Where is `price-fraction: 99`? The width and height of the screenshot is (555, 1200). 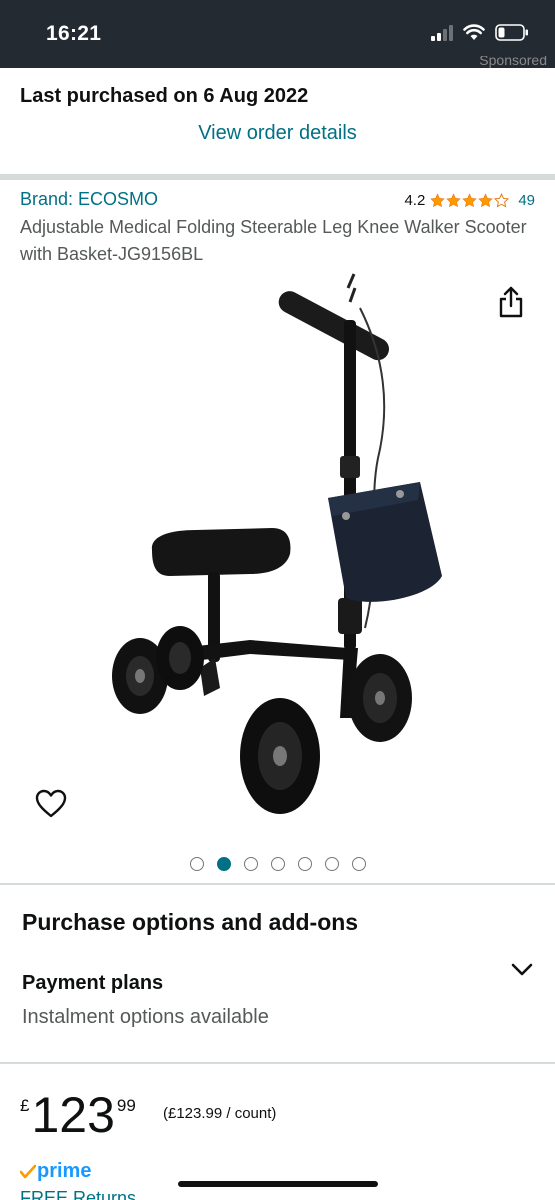 price-fraction: 99 is located at coordinates (126, 1105).